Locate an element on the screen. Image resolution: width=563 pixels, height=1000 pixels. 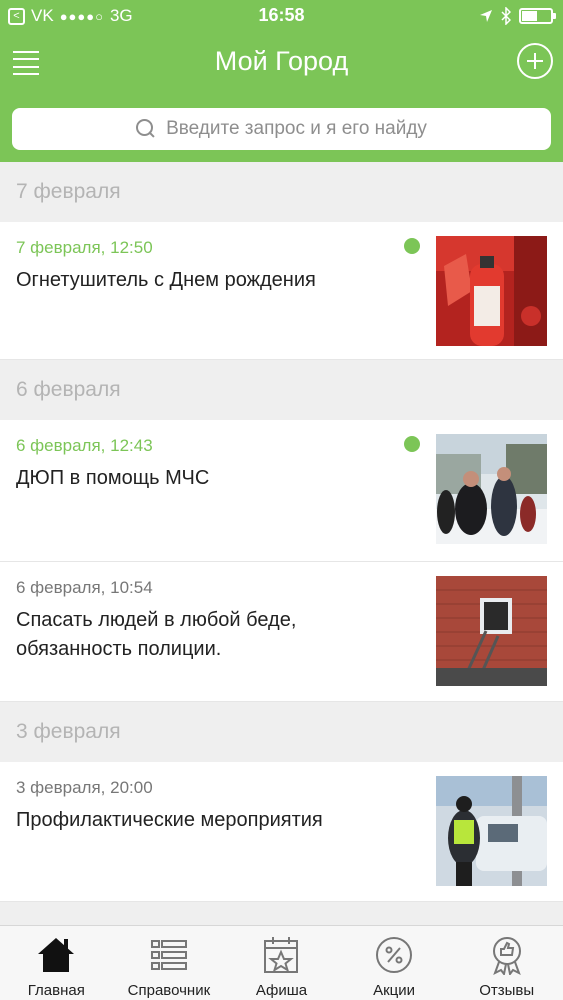
news-date: 7 февраля, 12:50 is located at coordinates (84, 247).